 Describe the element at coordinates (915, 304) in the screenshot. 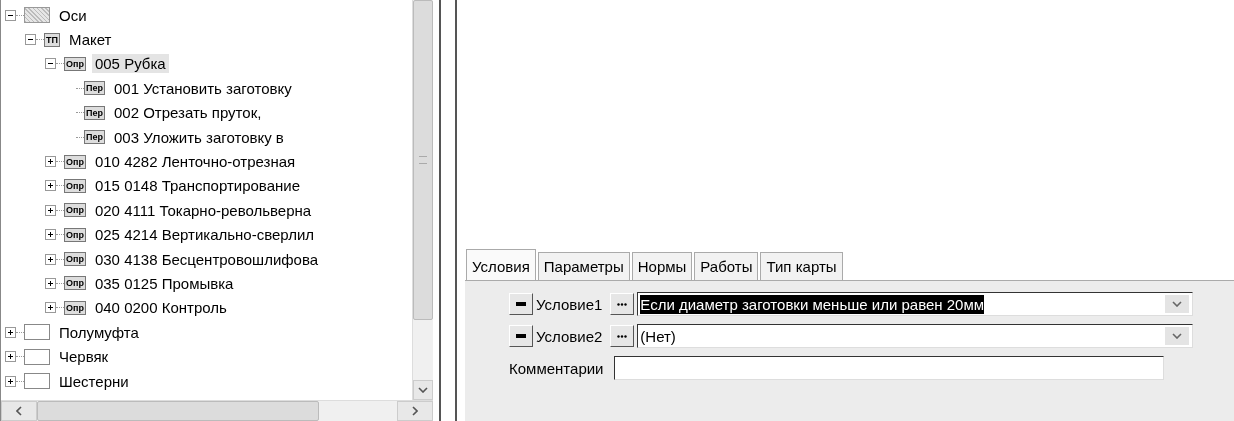

I see `condition-dropdown: Если диаметр заготовки меньше или равен 20мм` at that location.